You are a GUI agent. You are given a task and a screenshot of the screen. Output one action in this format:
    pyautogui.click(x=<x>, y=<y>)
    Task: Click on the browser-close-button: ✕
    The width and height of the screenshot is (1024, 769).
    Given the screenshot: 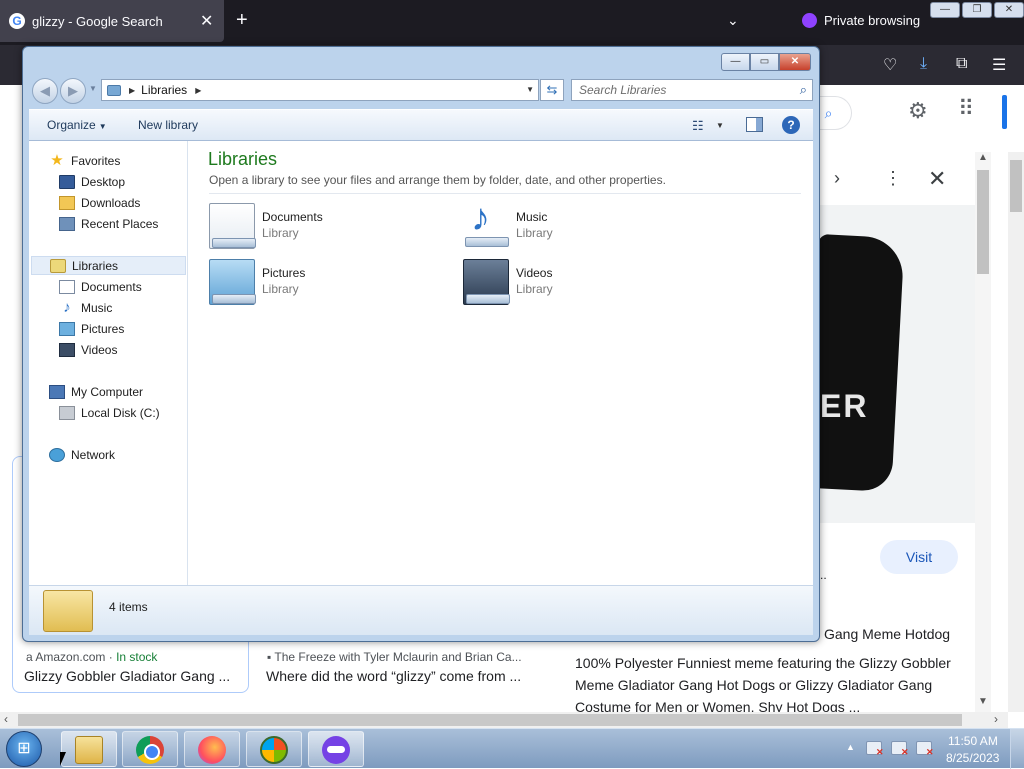 What is the action you would take?
    pyautogui.click(x=1009, y=10)
    